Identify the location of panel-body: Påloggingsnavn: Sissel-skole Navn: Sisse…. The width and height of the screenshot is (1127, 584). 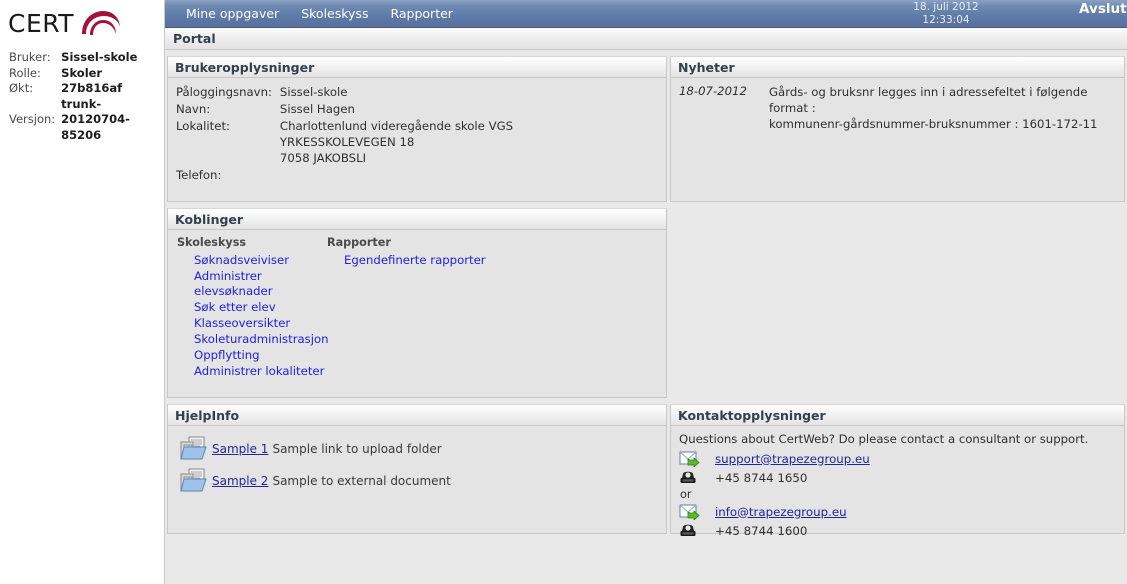
(417, 139).